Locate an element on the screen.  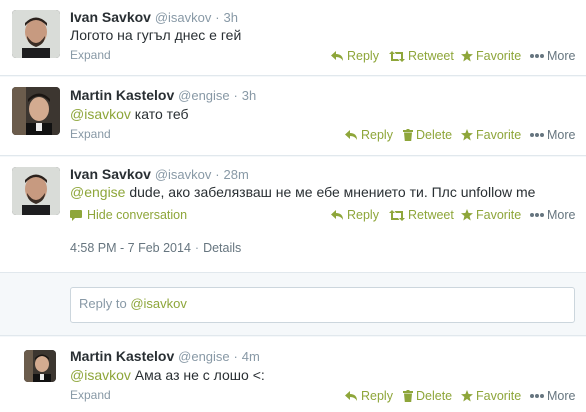
tweet-text: @isavkov като теб is located at coordinates (129, 114).